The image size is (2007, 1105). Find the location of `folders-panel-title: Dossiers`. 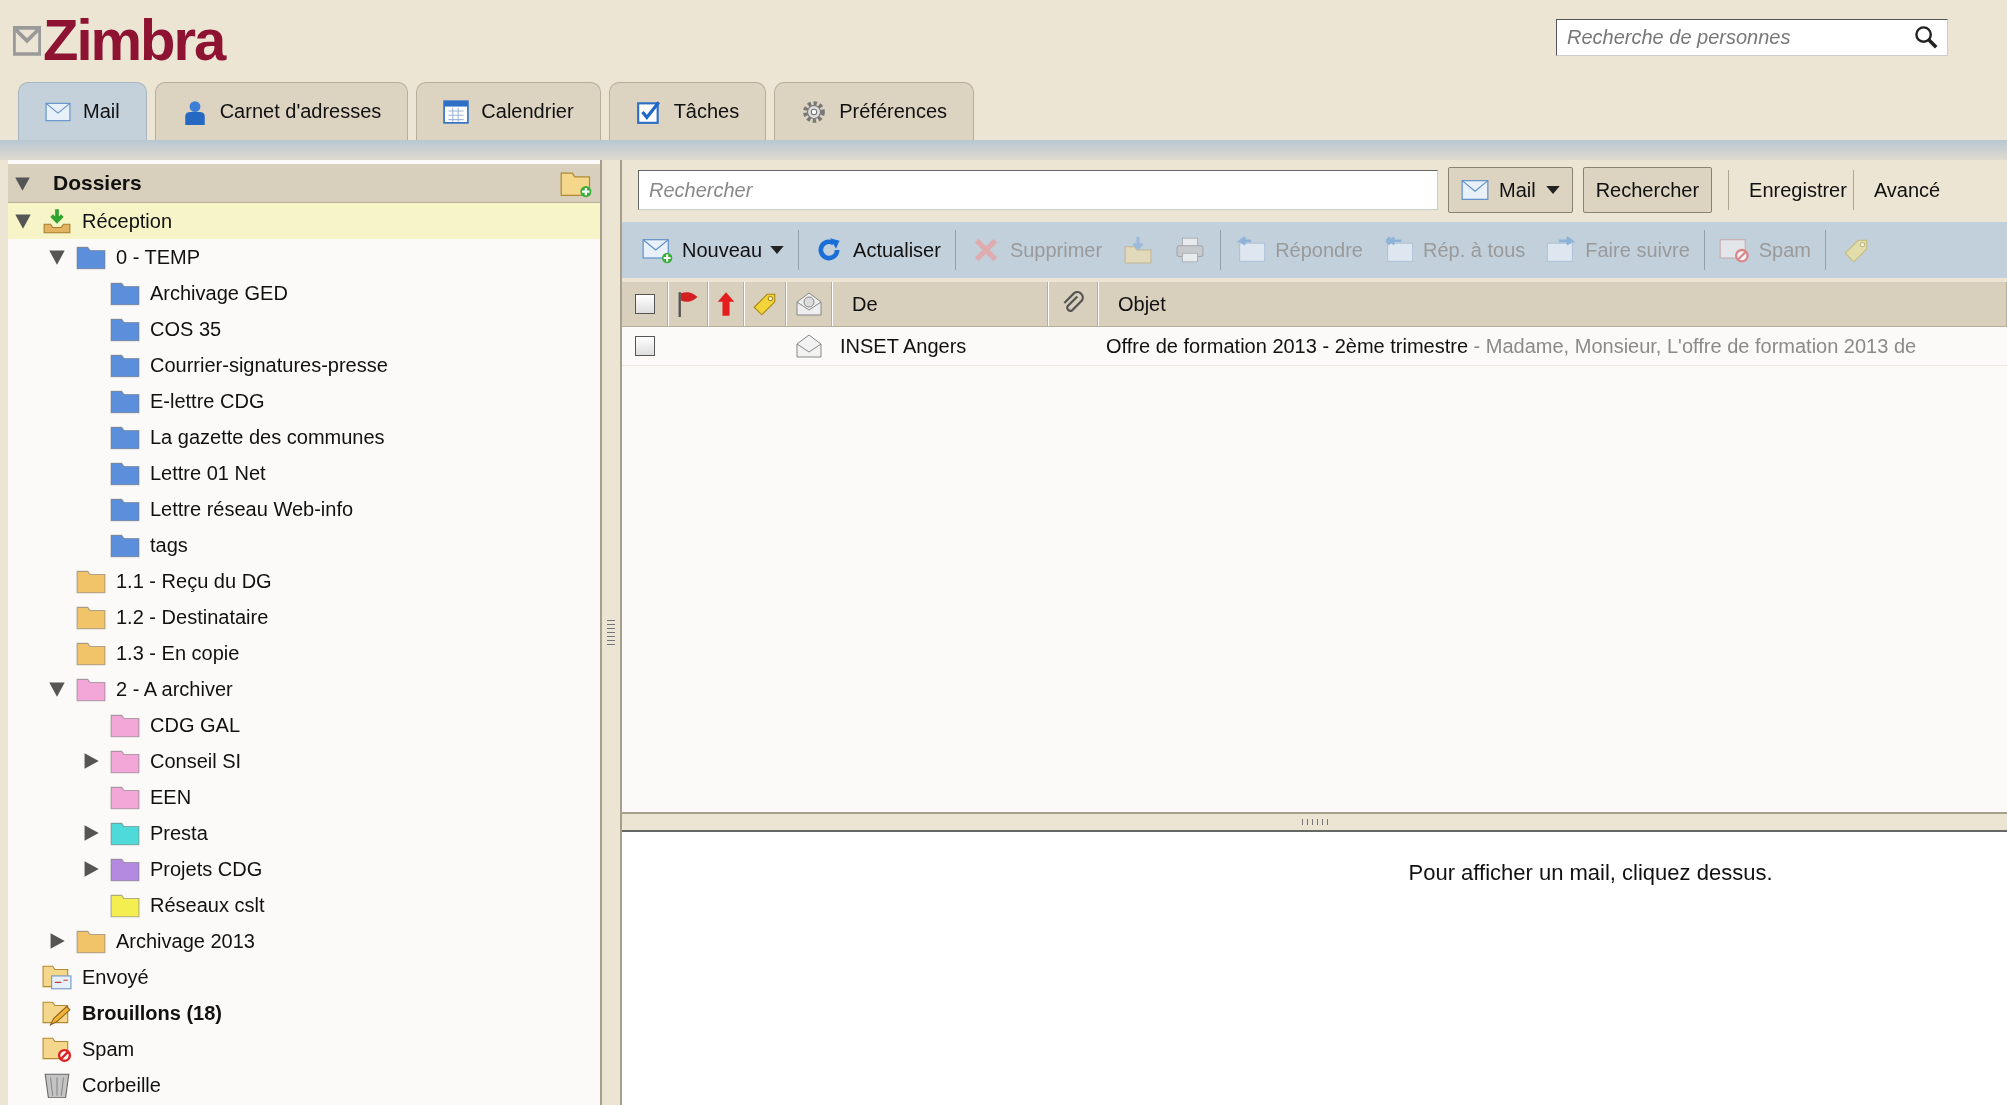

folders-panel-title: Dossiers is located at coordinates (98, 183).